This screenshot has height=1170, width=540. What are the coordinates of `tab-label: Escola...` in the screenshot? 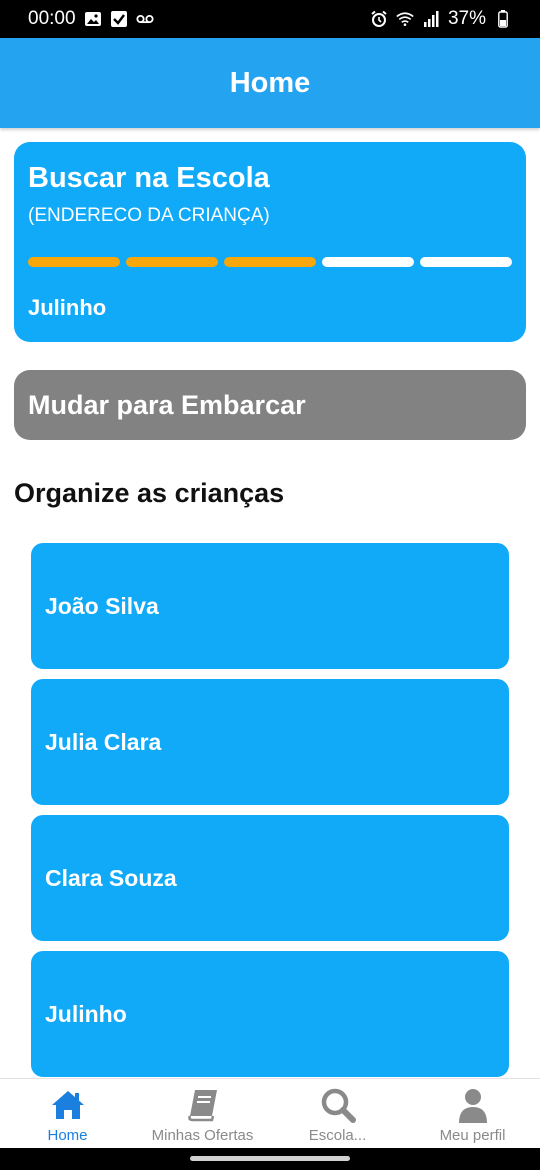 It's located at (337, 1135).